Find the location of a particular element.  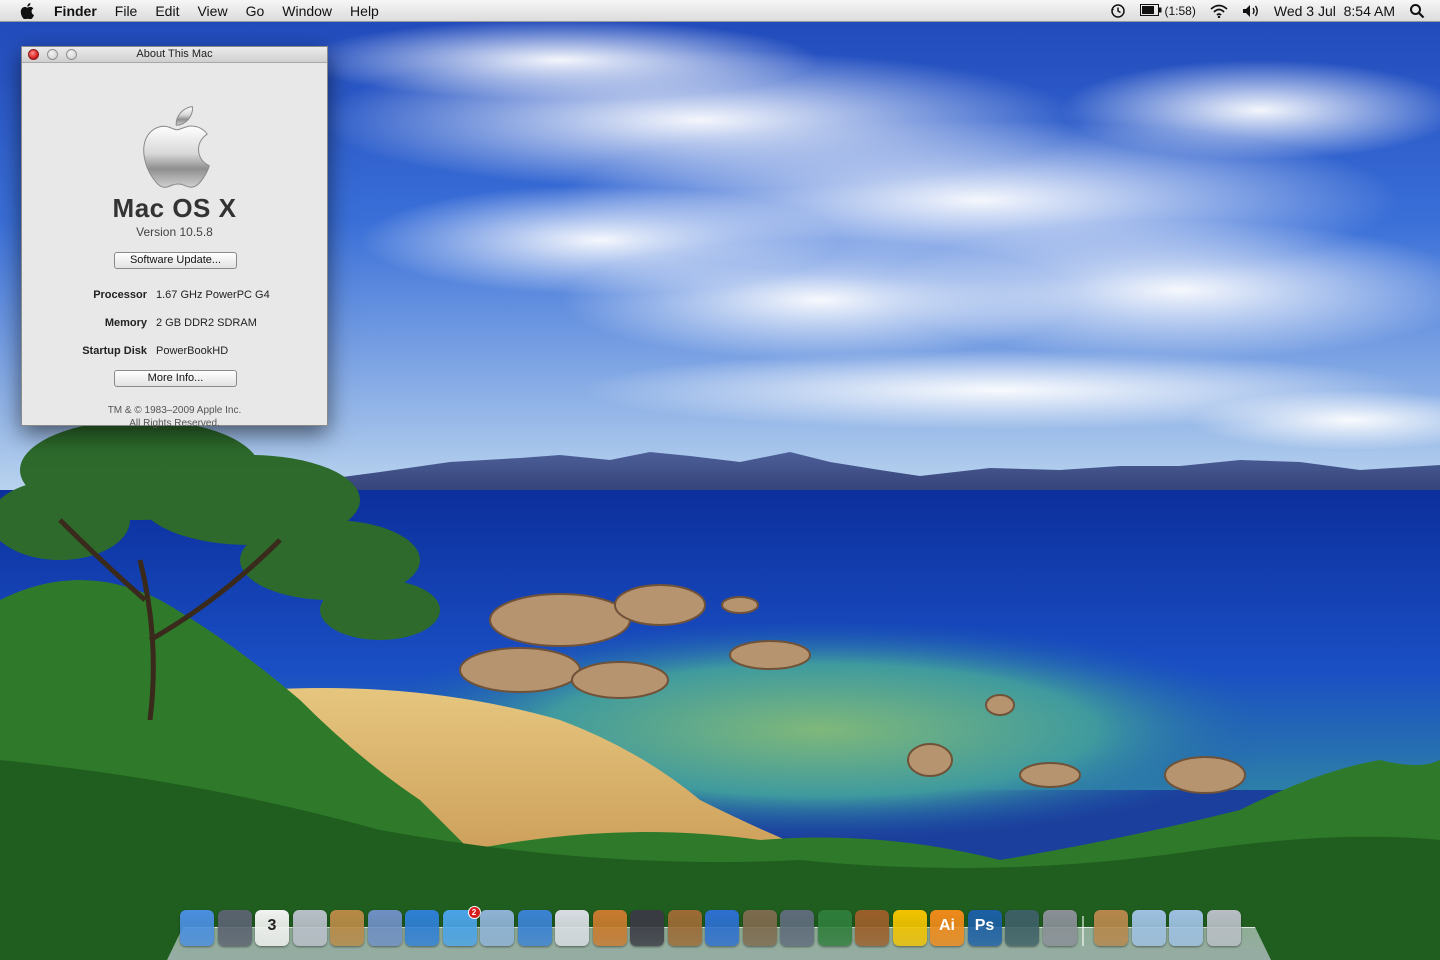

preview-icon is located at coordinates (309, 928).